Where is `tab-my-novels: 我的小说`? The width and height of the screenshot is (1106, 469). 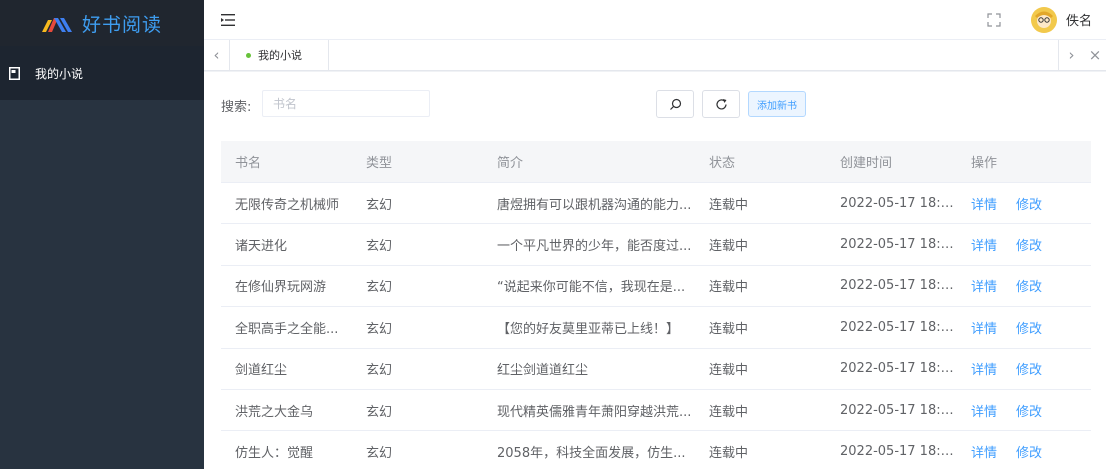 tab-my-novels: 我的小说 is located at coordinates (279, 55).